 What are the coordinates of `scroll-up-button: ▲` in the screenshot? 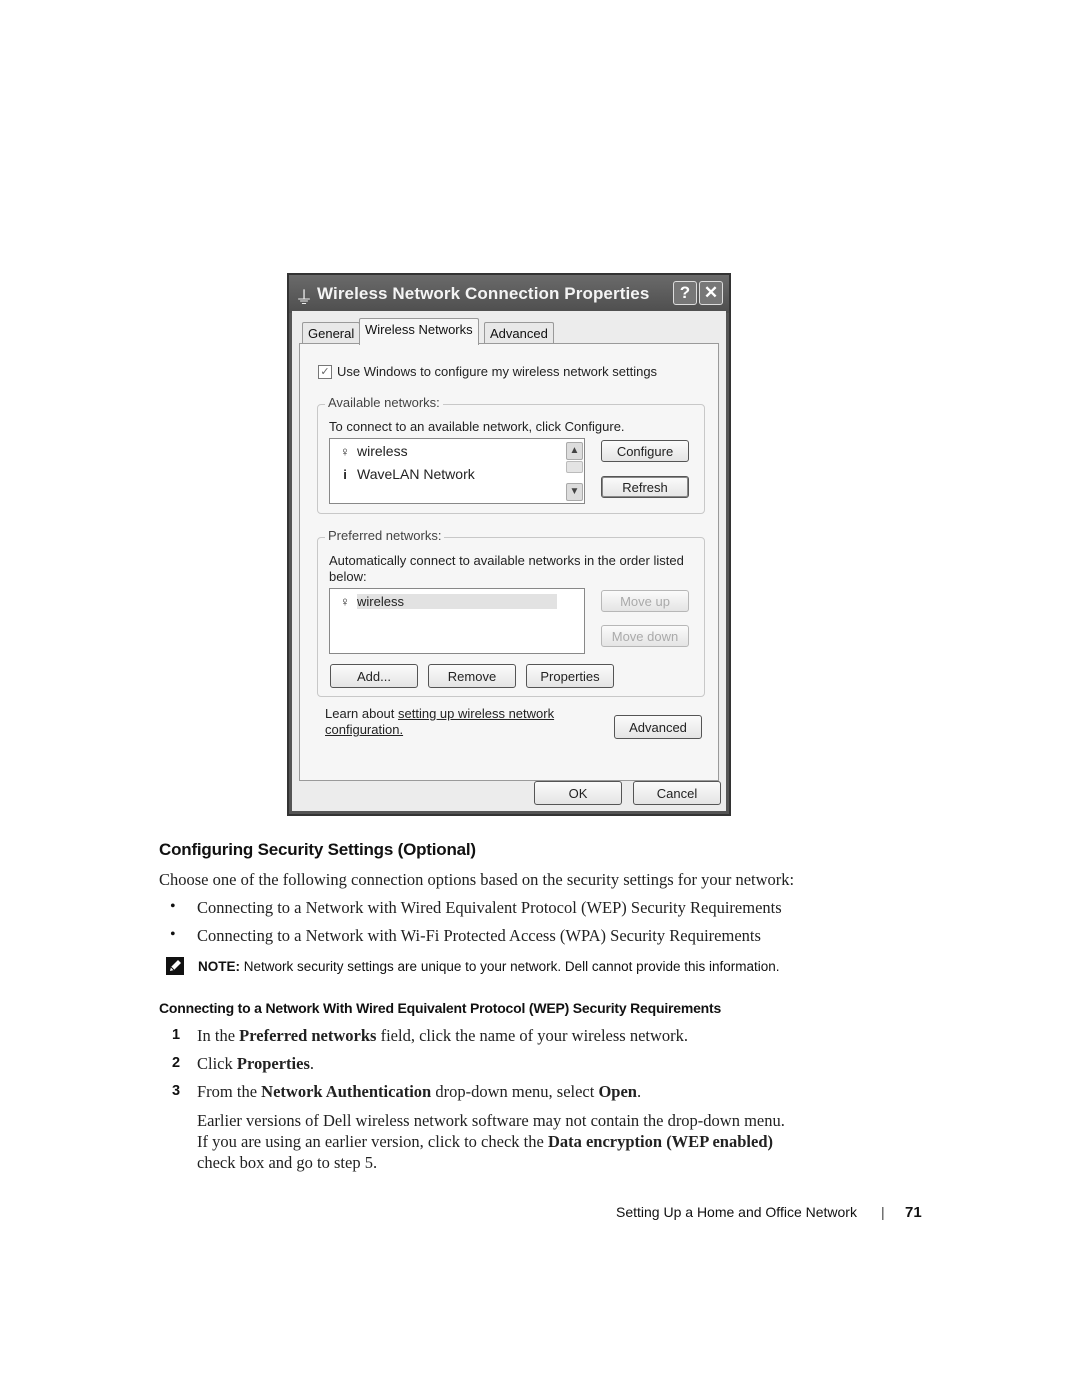 It's located at (574, 451).